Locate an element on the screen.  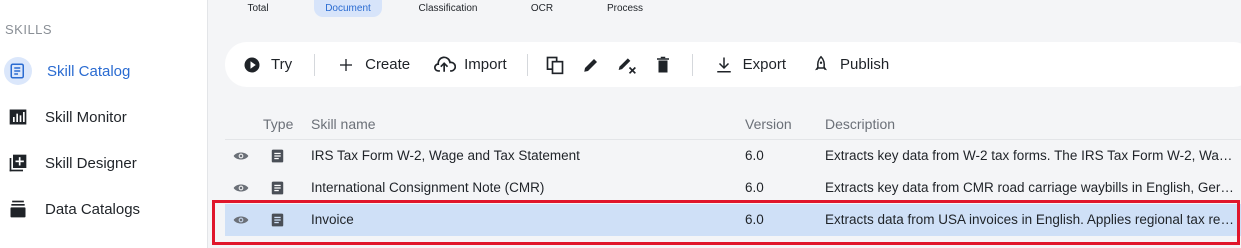
filter-chip-process: Process is located at coordinates (625, 8).